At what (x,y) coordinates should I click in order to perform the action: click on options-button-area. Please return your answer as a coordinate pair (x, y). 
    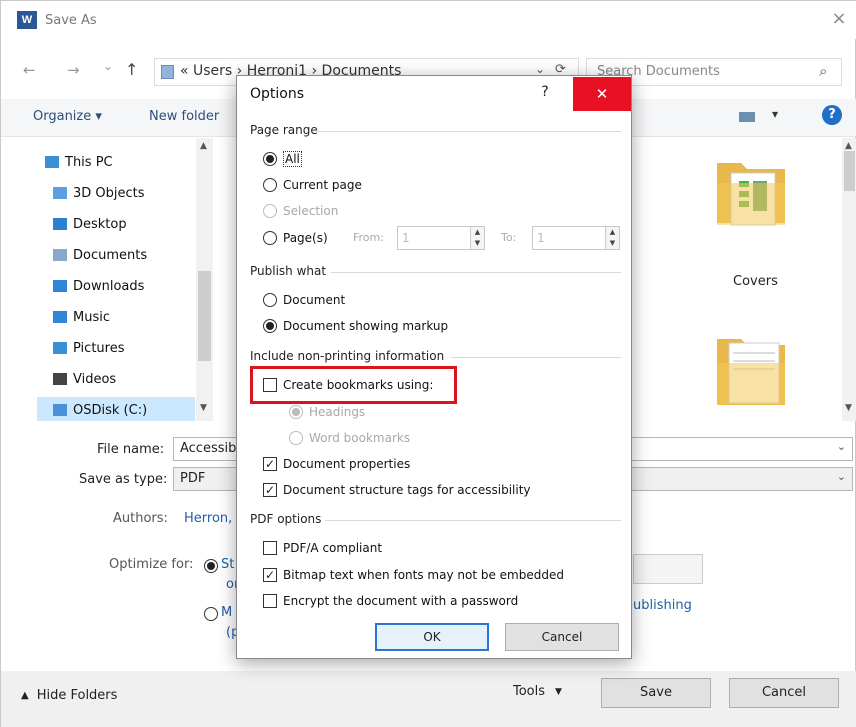
    Looking at the image, I should click on (668, 569).